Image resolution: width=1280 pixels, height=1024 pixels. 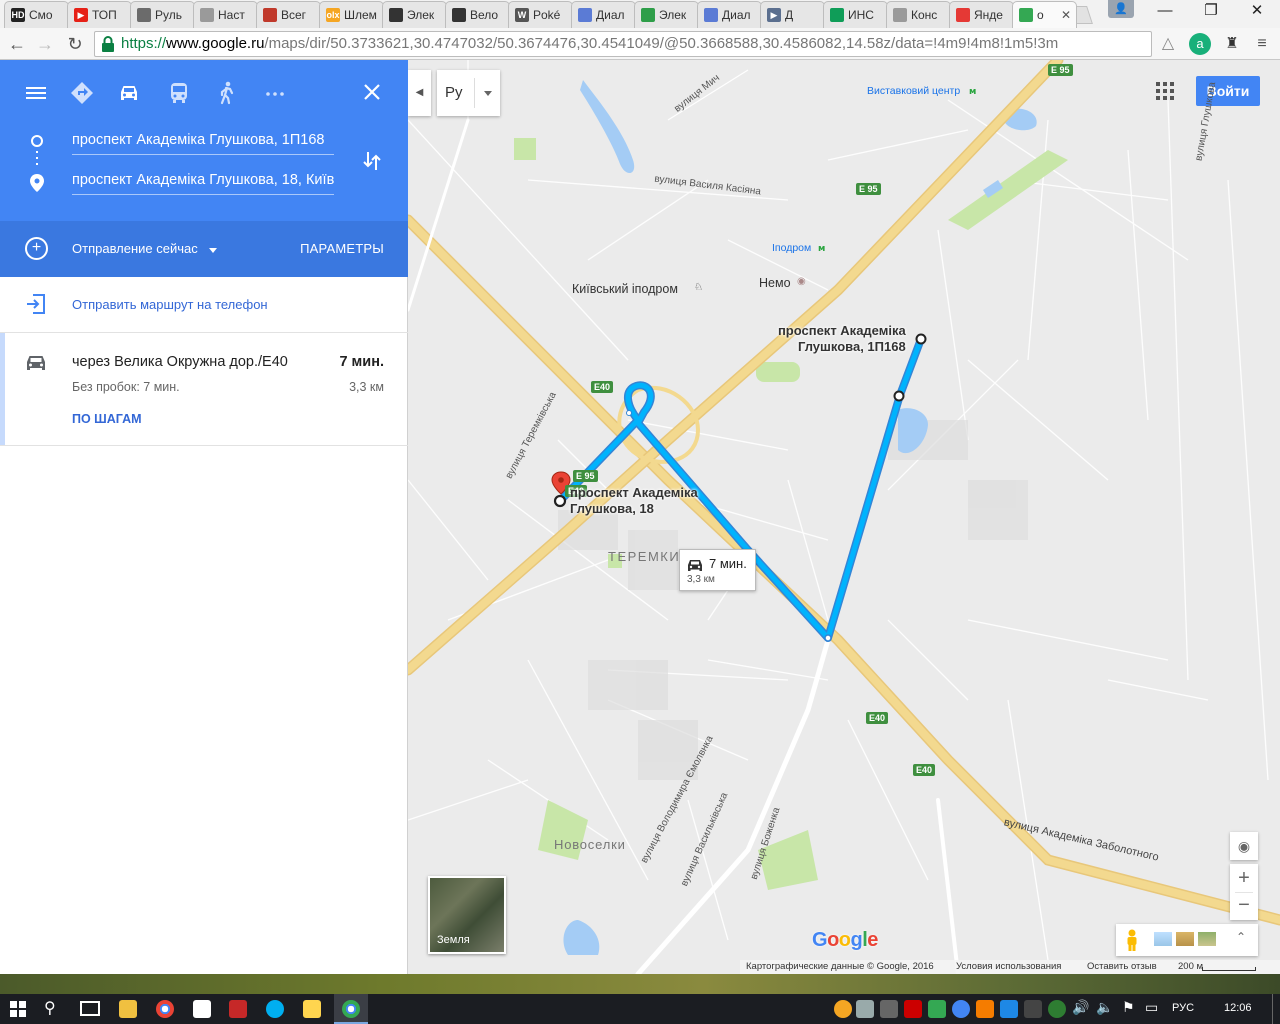 I want to click on send-to-phone-row: Отправить маршрут на телефон, so click(x=204, y=305).